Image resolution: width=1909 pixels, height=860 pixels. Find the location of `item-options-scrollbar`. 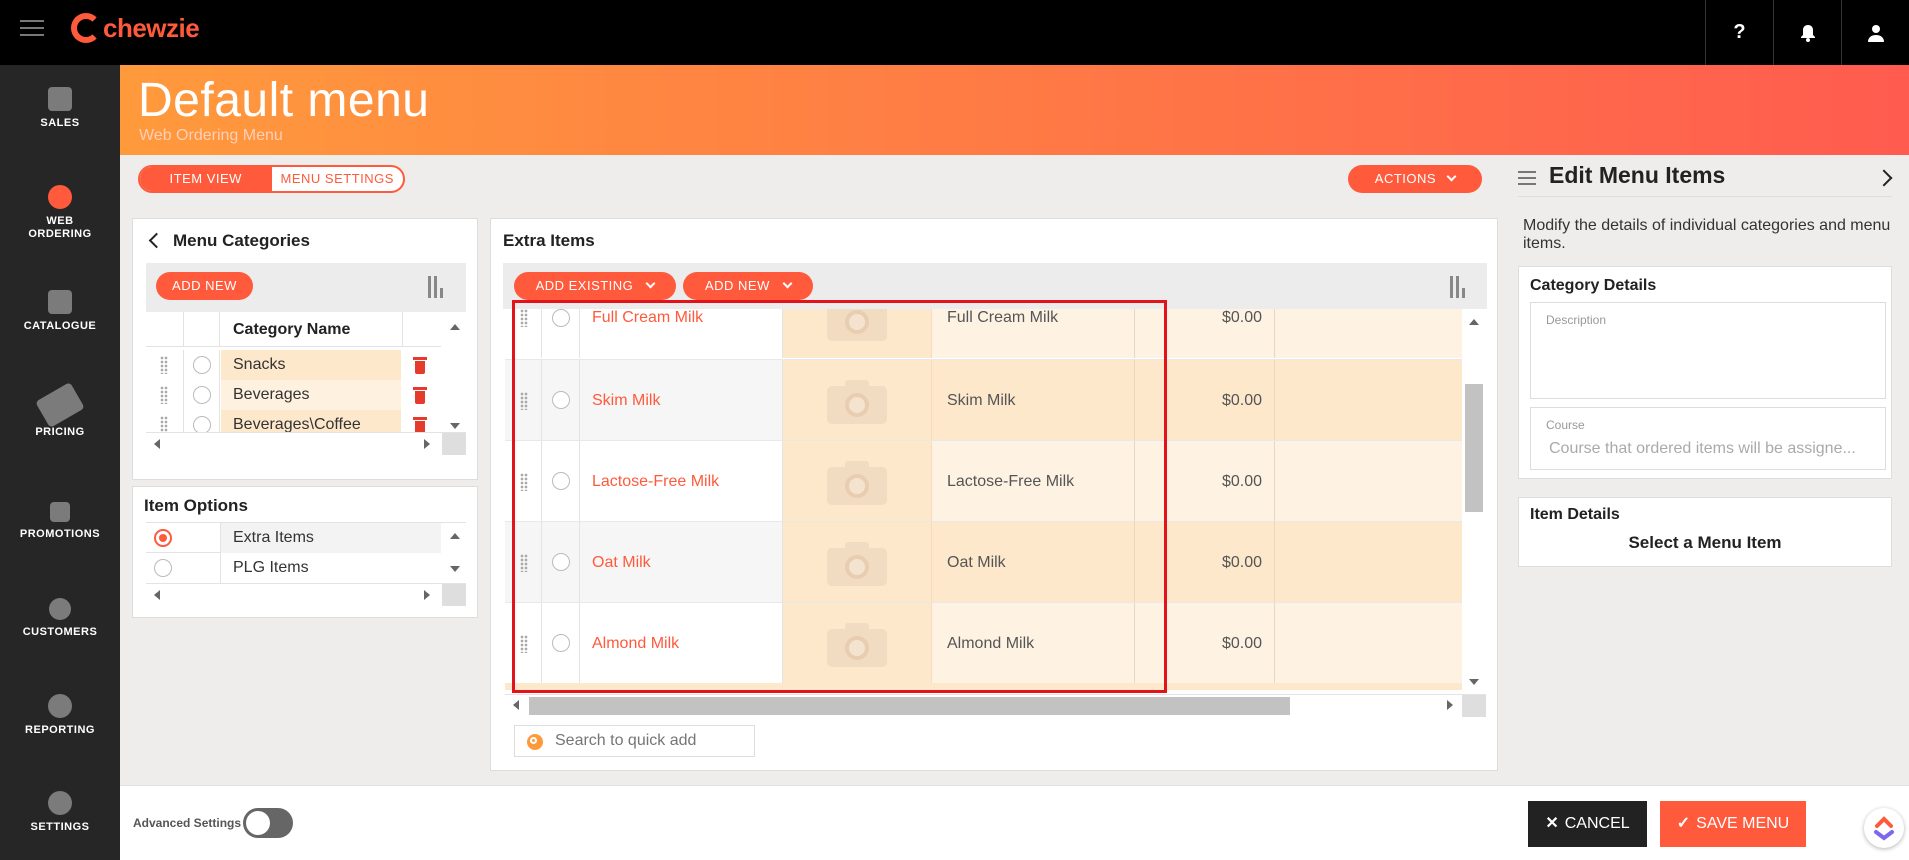

item-options-scrollbar is located at coordinates (455, 553).